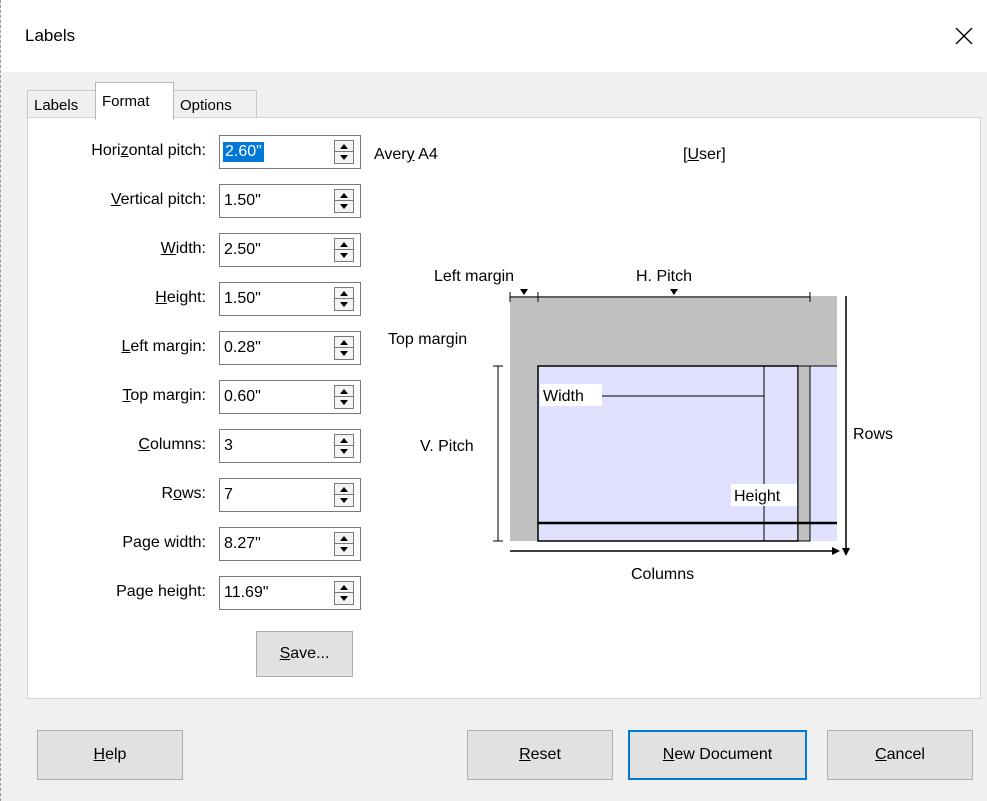  What do you see at coordinates (963, 36) in the screenshot?
I see `close-button` at bounding box center [963, 36].